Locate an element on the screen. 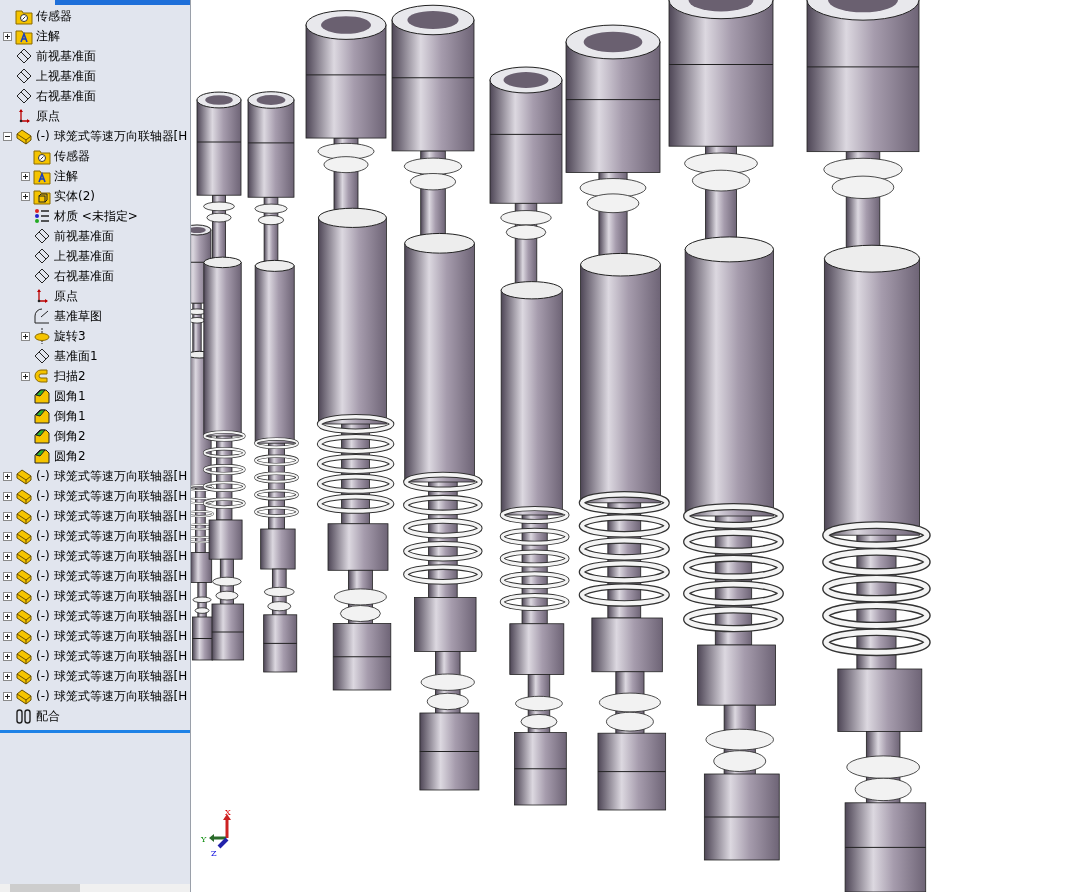 This screenshot has width=1081, height=892. tree-item-label: 旋转3 is located at coordinates (70, 336).